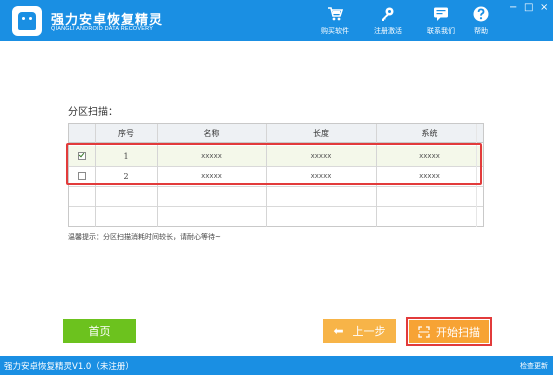 The width and height of the screenshot is (553, 375). What do you see at coordinates (429, 133) in the screenshot?
I see `column-header-system: 系统` at bounding box center [429, 133].